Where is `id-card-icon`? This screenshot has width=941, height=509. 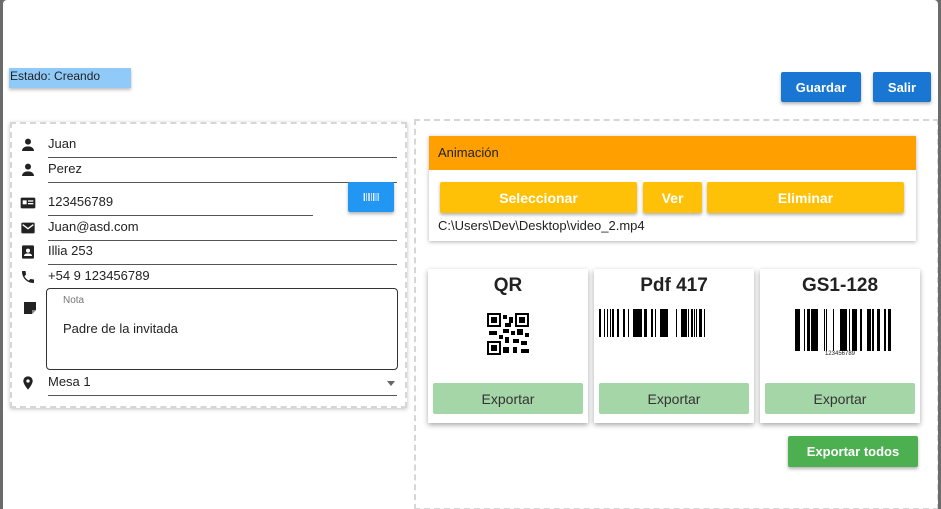 id-card-icon is located at coordinates (28, 203).